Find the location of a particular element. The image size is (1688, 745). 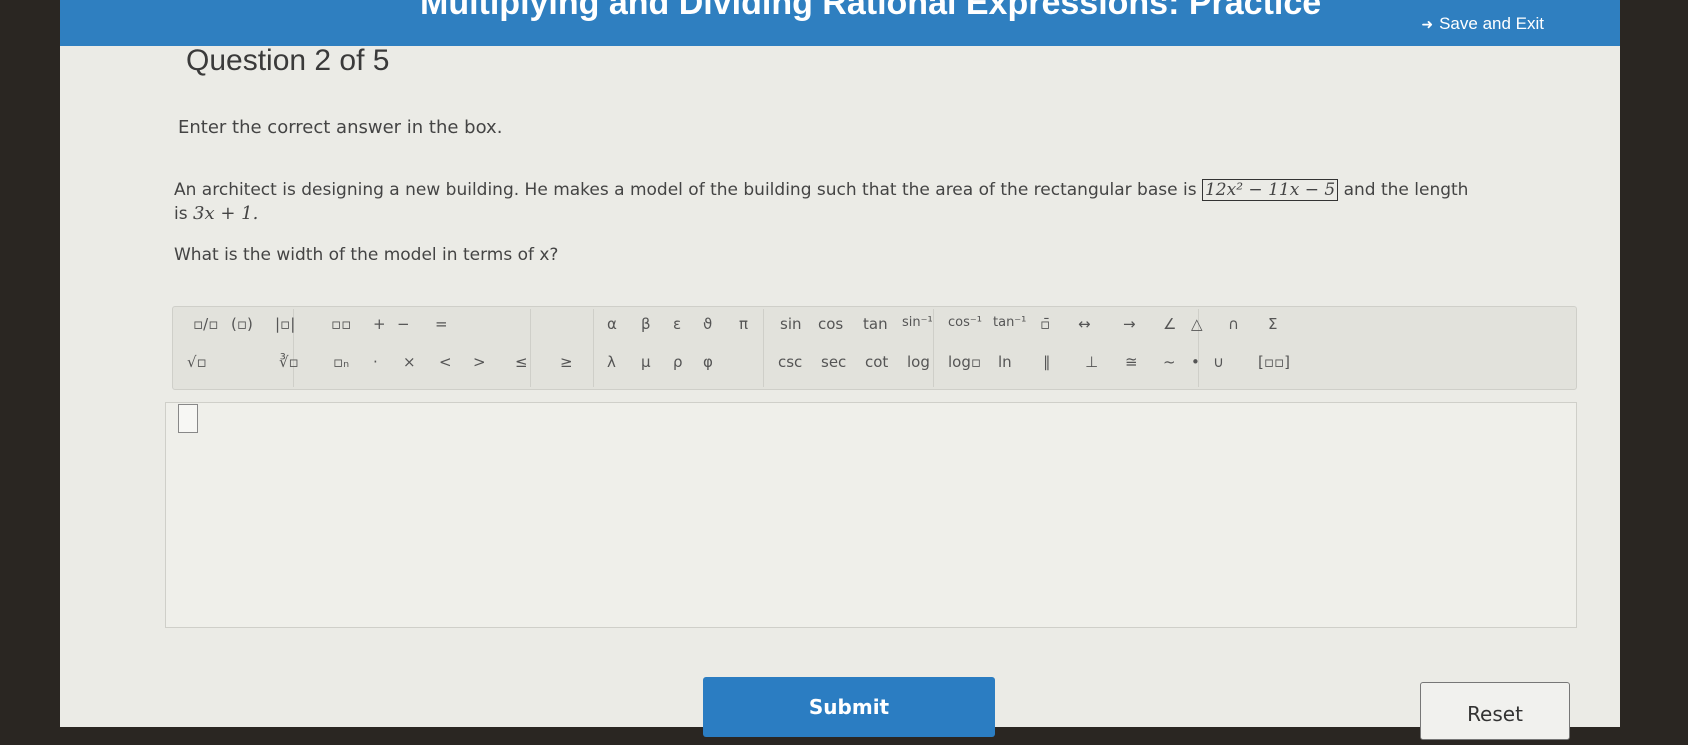

cos-button: cos is located at coordinates (830, 324).